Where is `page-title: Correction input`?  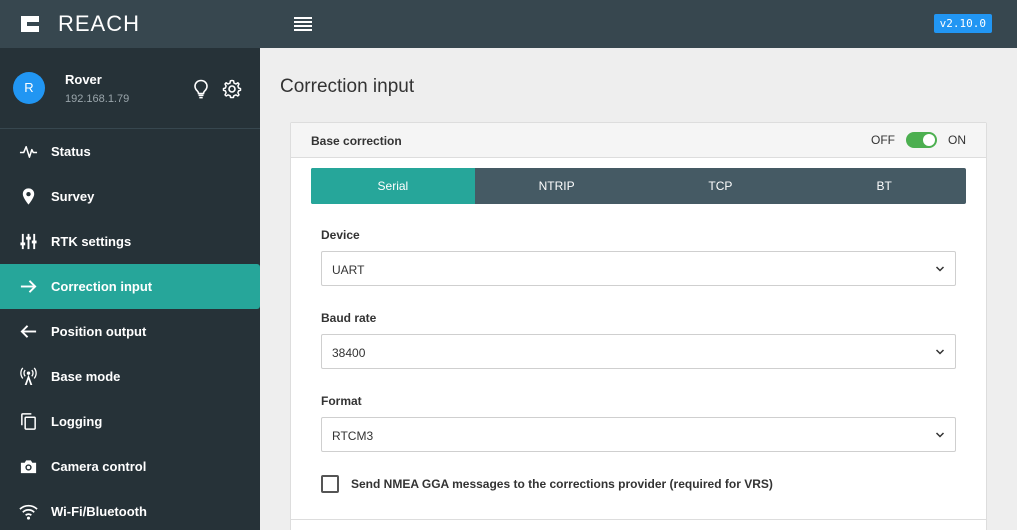
page-title: Correction input is located at coordinates (347, 86).